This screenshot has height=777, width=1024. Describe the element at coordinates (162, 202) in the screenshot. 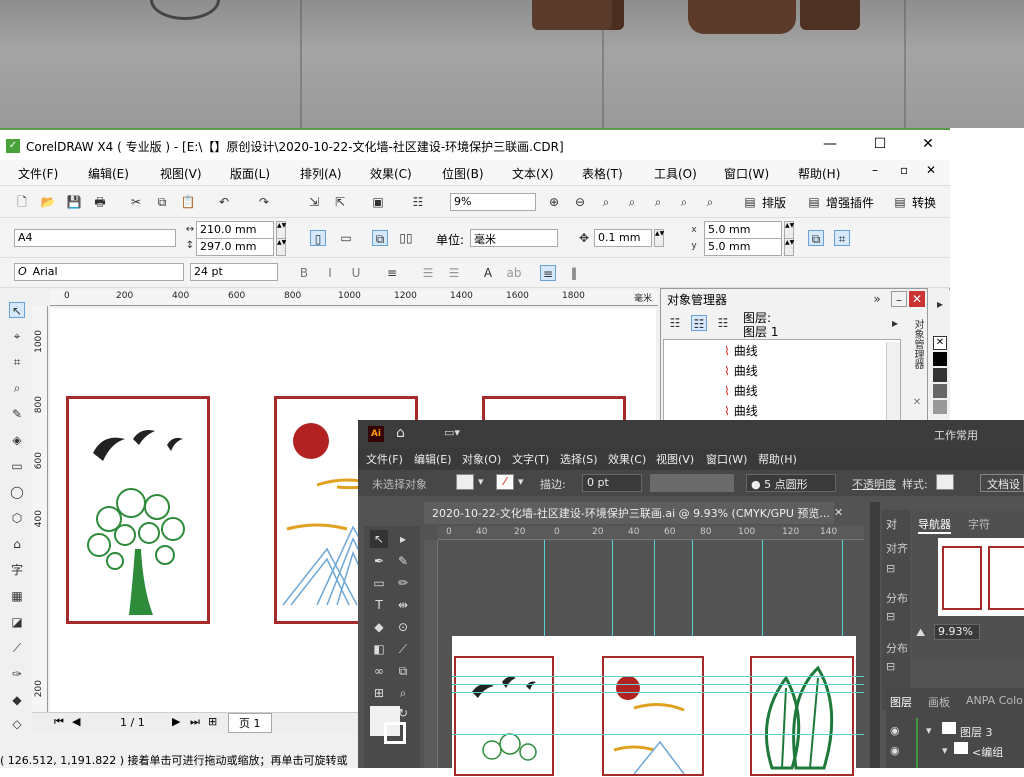

I see `copy-icon: ⧉` at that location.